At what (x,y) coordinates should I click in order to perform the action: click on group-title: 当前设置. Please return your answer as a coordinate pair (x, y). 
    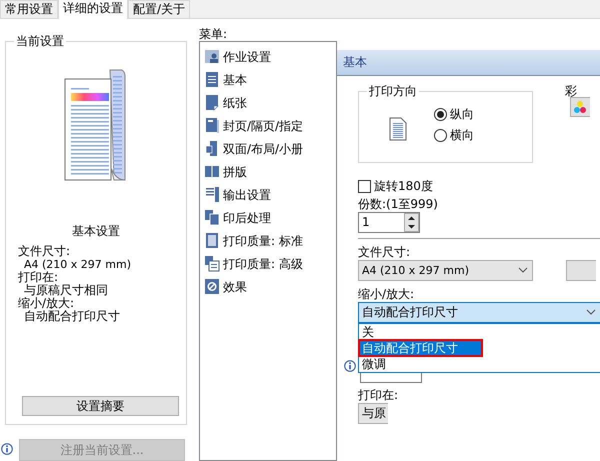
    Looking at the image, I should click on (40, 41).